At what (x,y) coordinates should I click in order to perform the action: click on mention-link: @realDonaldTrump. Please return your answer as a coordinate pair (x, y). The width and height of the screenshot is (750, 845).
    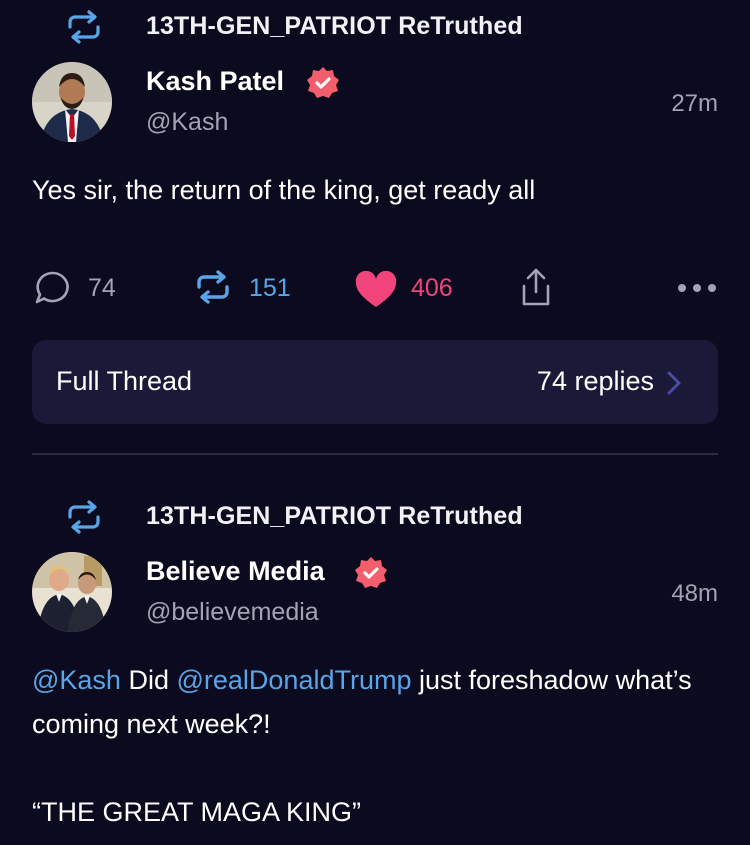
    Looking at the image, I should click on (293, 680).